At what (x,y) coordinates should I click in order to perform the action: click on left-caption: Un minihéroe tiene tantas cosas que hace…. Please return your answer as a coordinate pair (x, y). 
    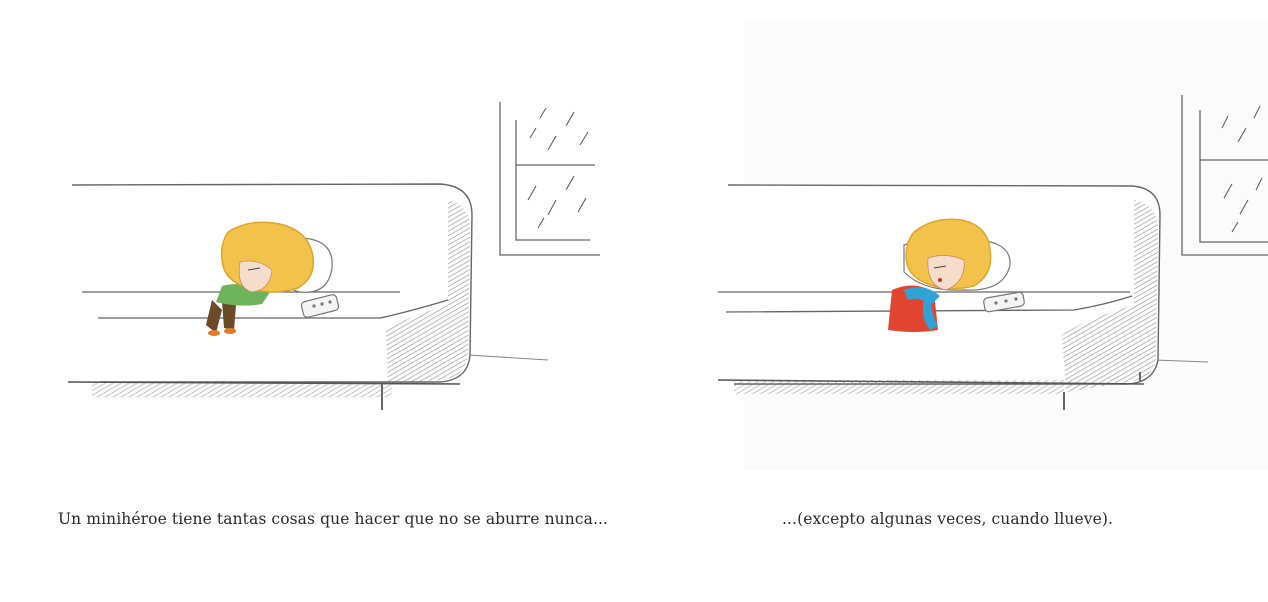
    Looking at the image, I should click on (333, 519).